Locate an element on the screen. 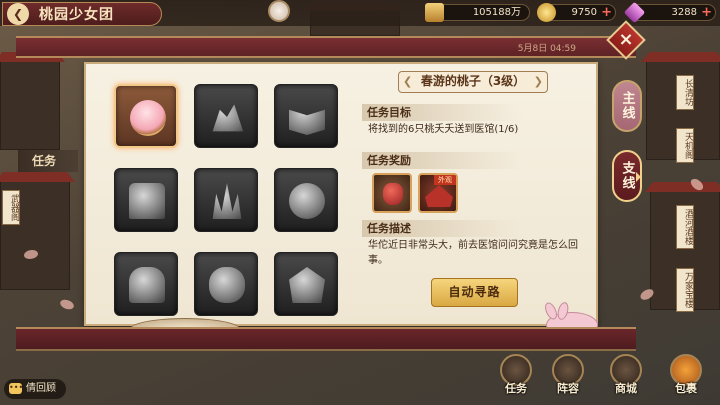  armor-chest-icon is located at coordinates (147, 201).